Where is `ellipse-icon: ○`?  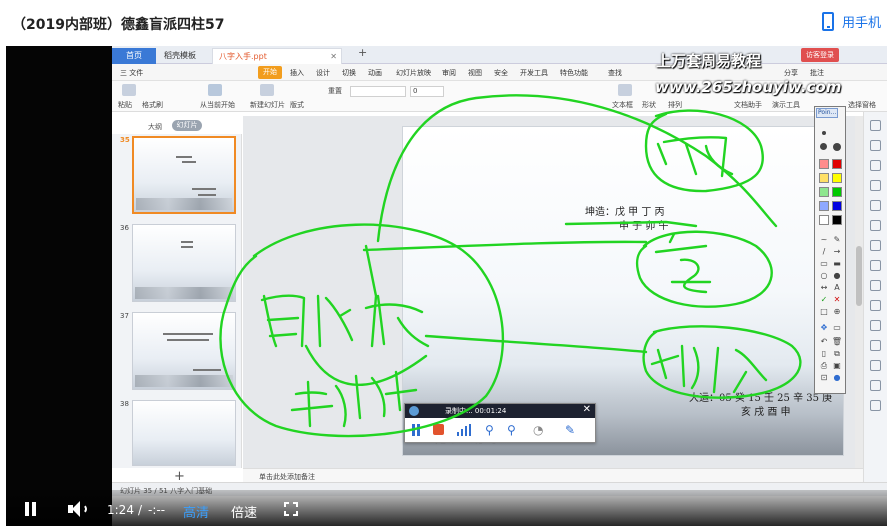 ellipse-icon: ○ is located at coordinates (824, 276).